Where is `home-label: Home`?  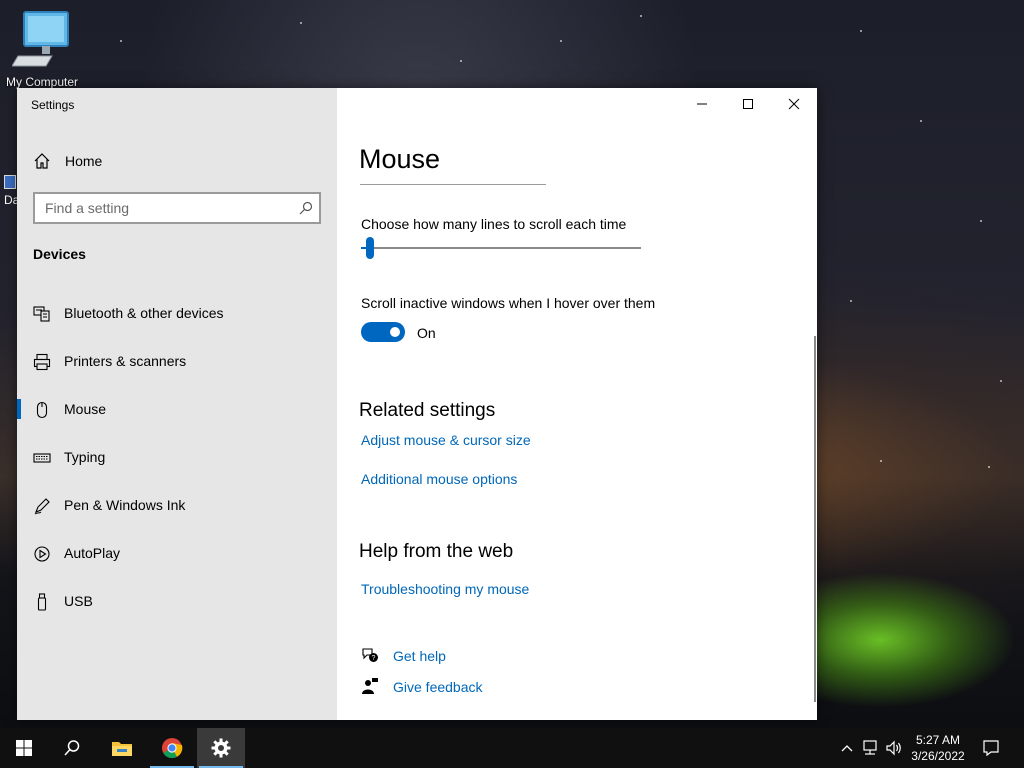
home-label: Home is located at coordinates (84, 161).